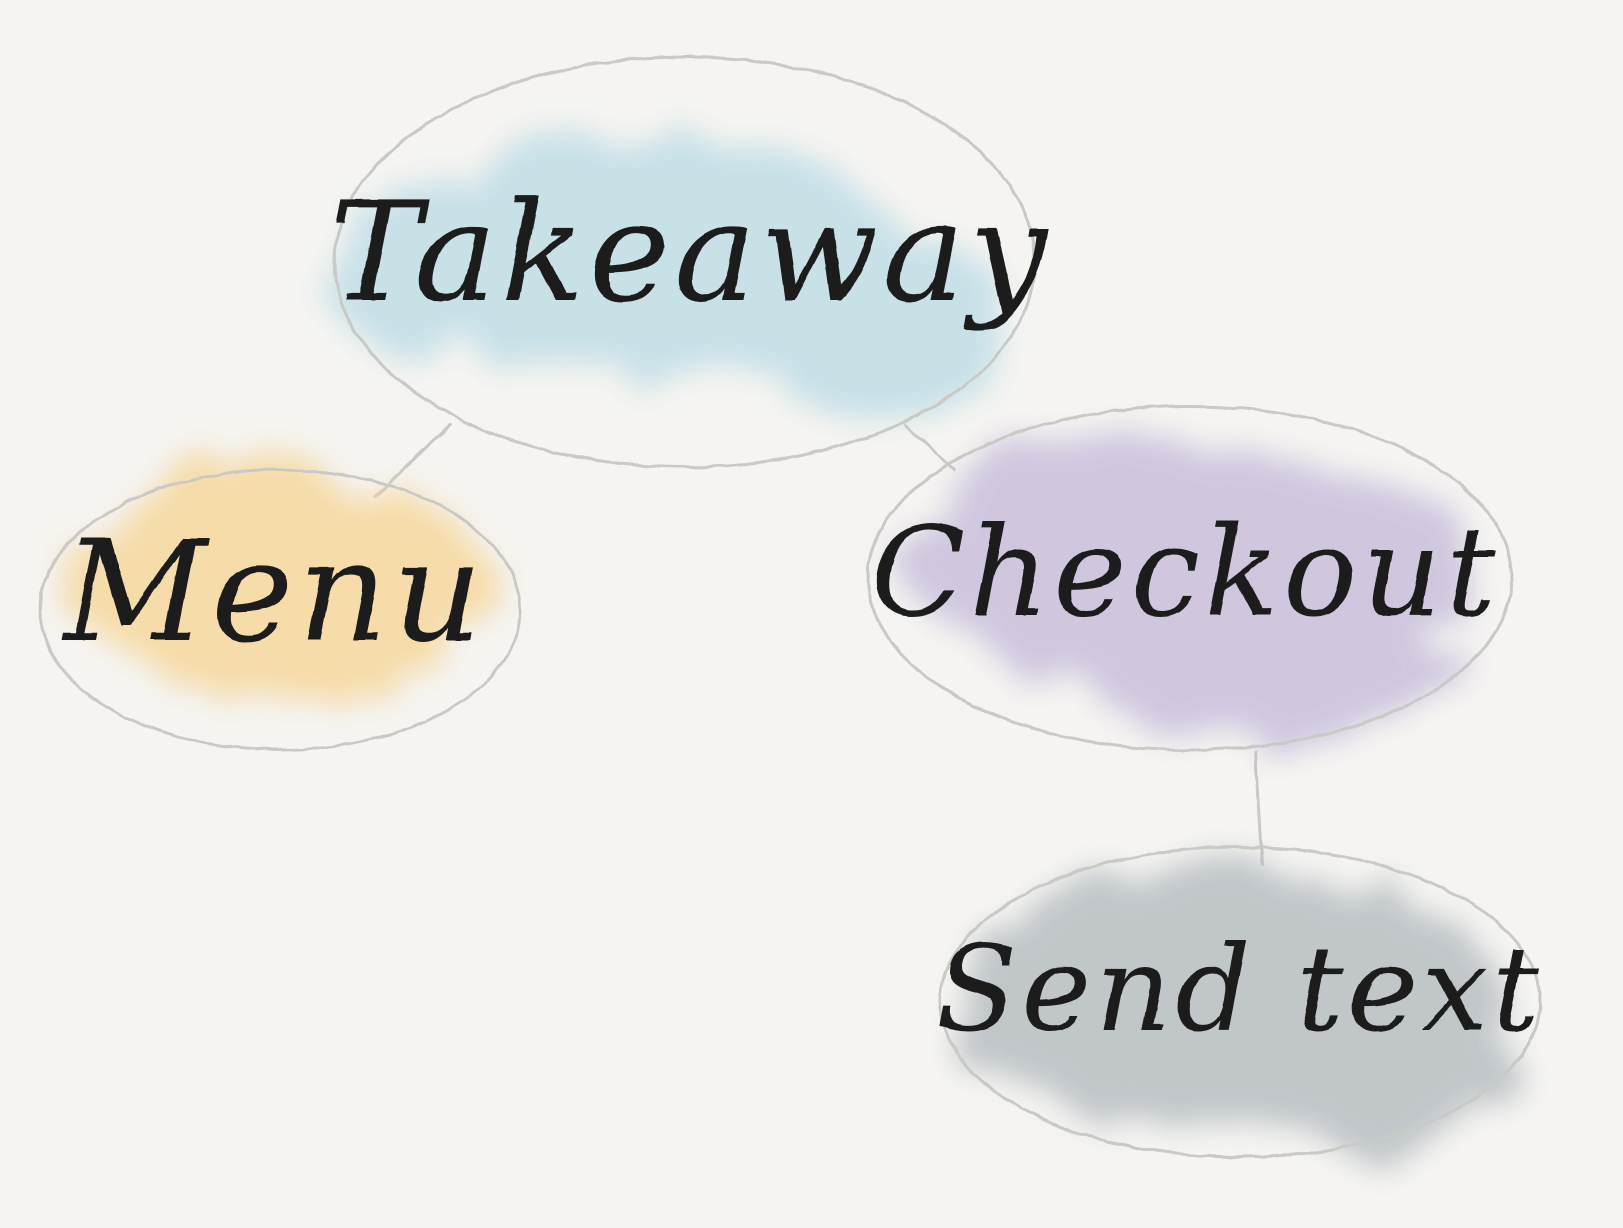 The height and width of the screenshot is (1228, 1623). What do you see at coordinates (1240, 989) in the screenshot?
I see `send-text-node-label: Send text` at bounding box center [1240, 989].